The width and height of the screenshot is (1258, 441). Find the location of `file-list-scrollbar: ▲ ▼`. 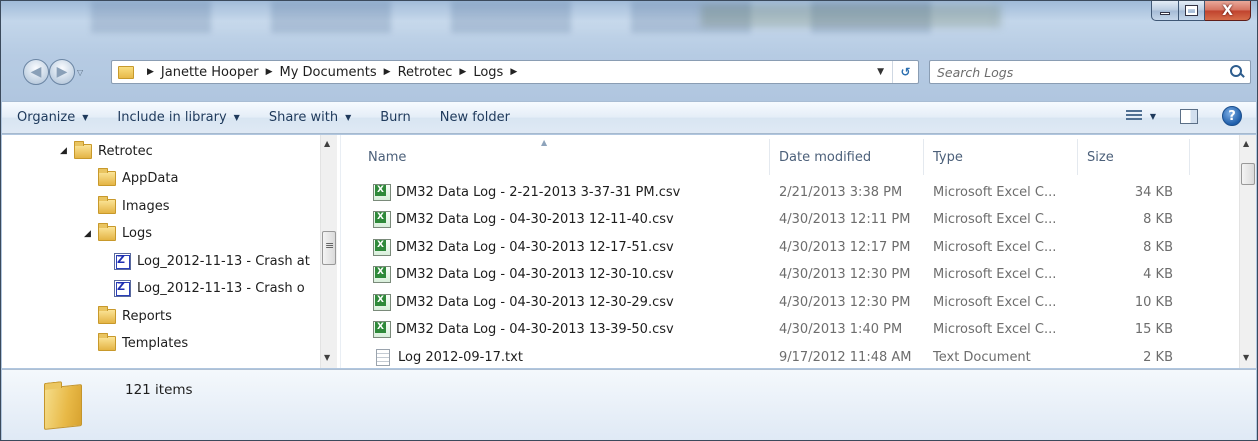

file-list-scrollbar: ▲ ▼ is located at coordinates (1247, 251).